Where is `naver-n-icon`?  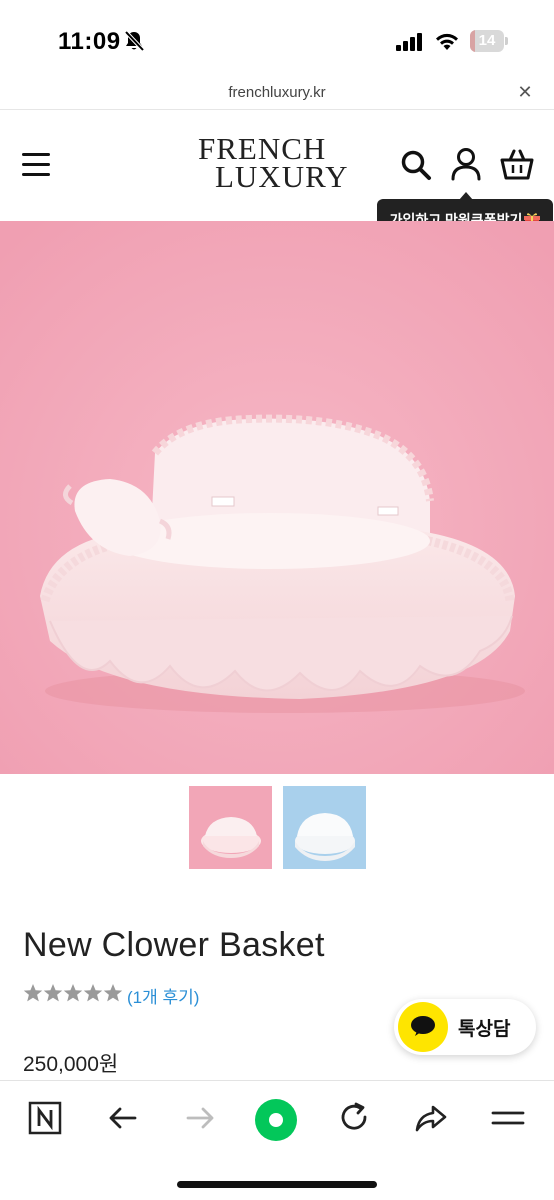
naver-n-icon is located at coordinates (45, 1118).